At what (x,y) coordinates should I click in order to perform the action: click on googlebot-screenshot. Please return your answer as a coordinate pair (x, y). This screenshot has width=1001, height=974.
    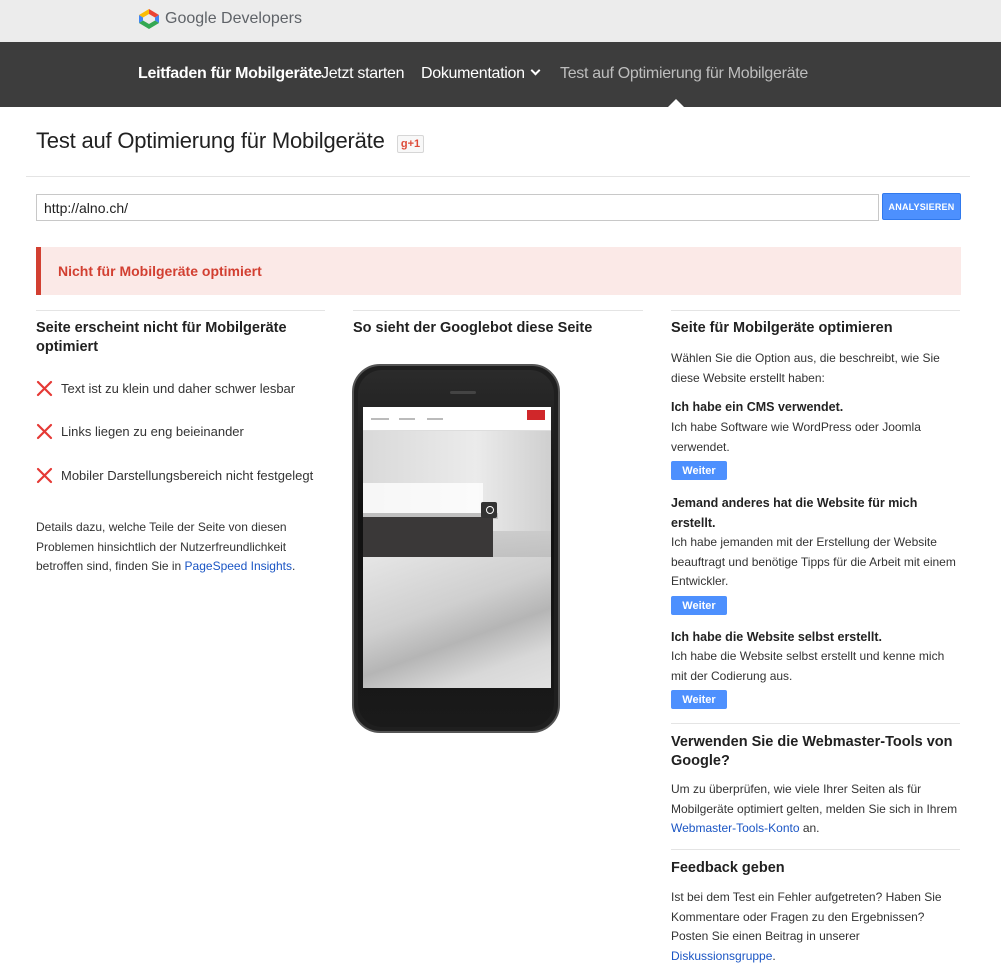
    Looking at the image, I should click on (457, 547).